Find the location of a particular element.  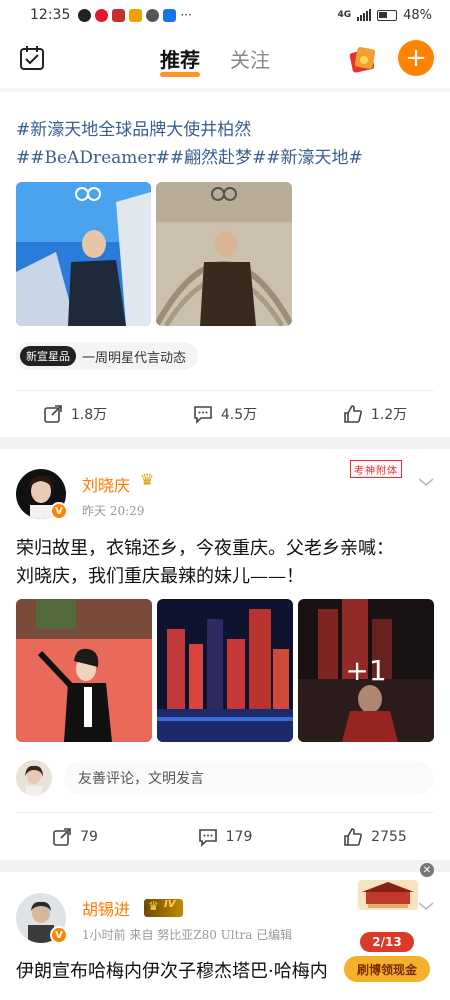

hashtag-line: #新濠天地全球品牌大使井柏然 is located at coordinates (226, 130).